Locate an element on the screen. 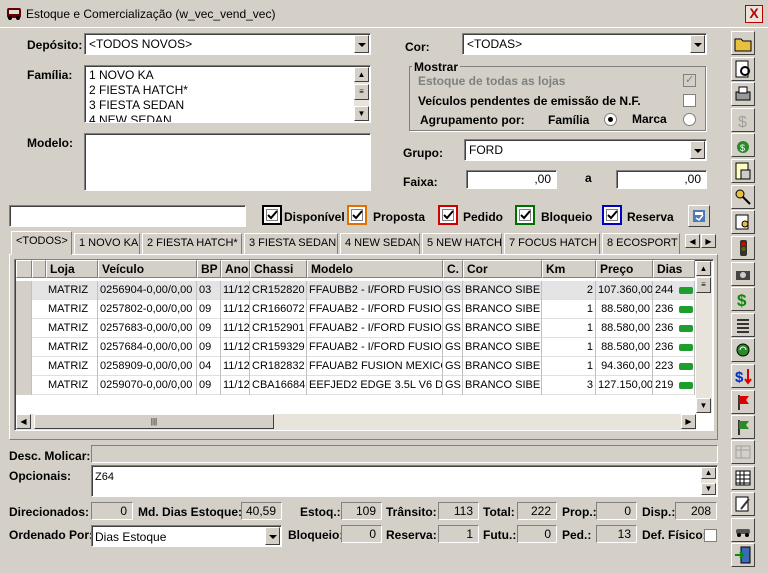 The image size is (768, 573). grid-scroll-left-icon: ◀ is located at coordinates (23, 421).